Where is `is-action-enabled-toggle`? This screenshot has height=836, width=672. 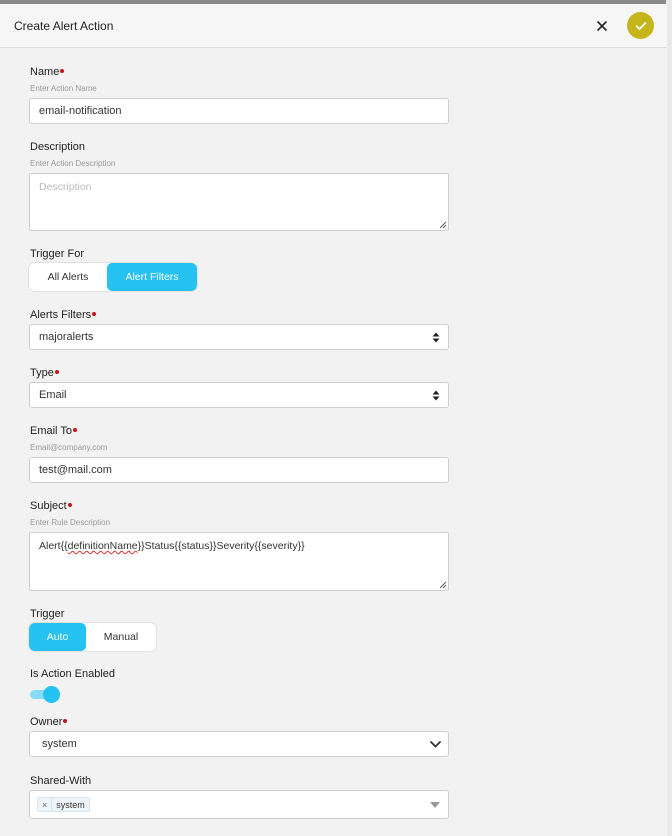
is-action-enabled-toggle is located at coordinates (45, 694).